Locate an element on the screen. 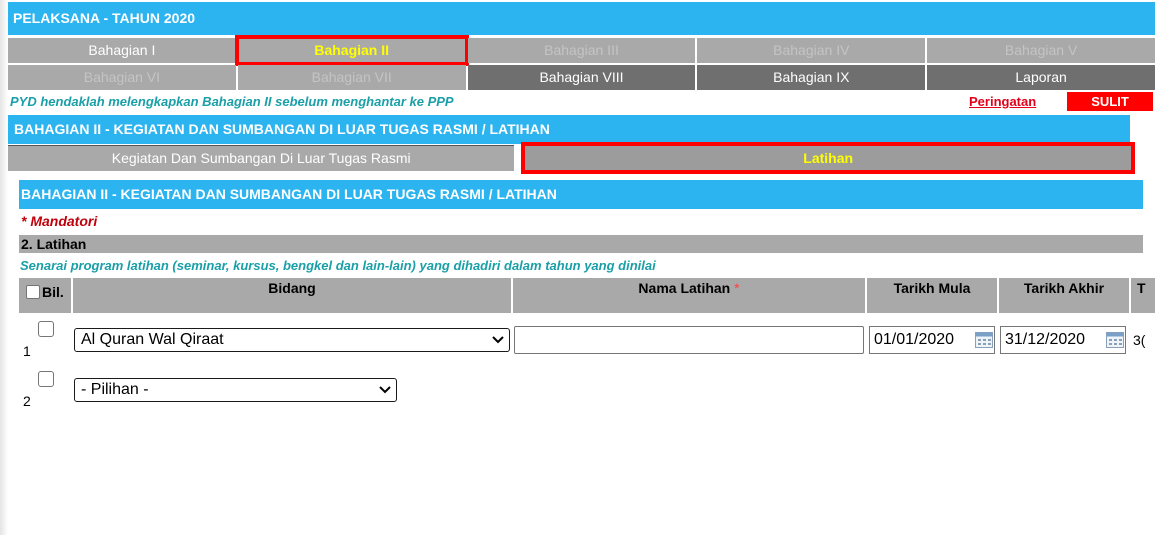 The height and width of the screenshot is (535, 1155). row-1-nama-latihan-input is located at coordinates (689, 340).